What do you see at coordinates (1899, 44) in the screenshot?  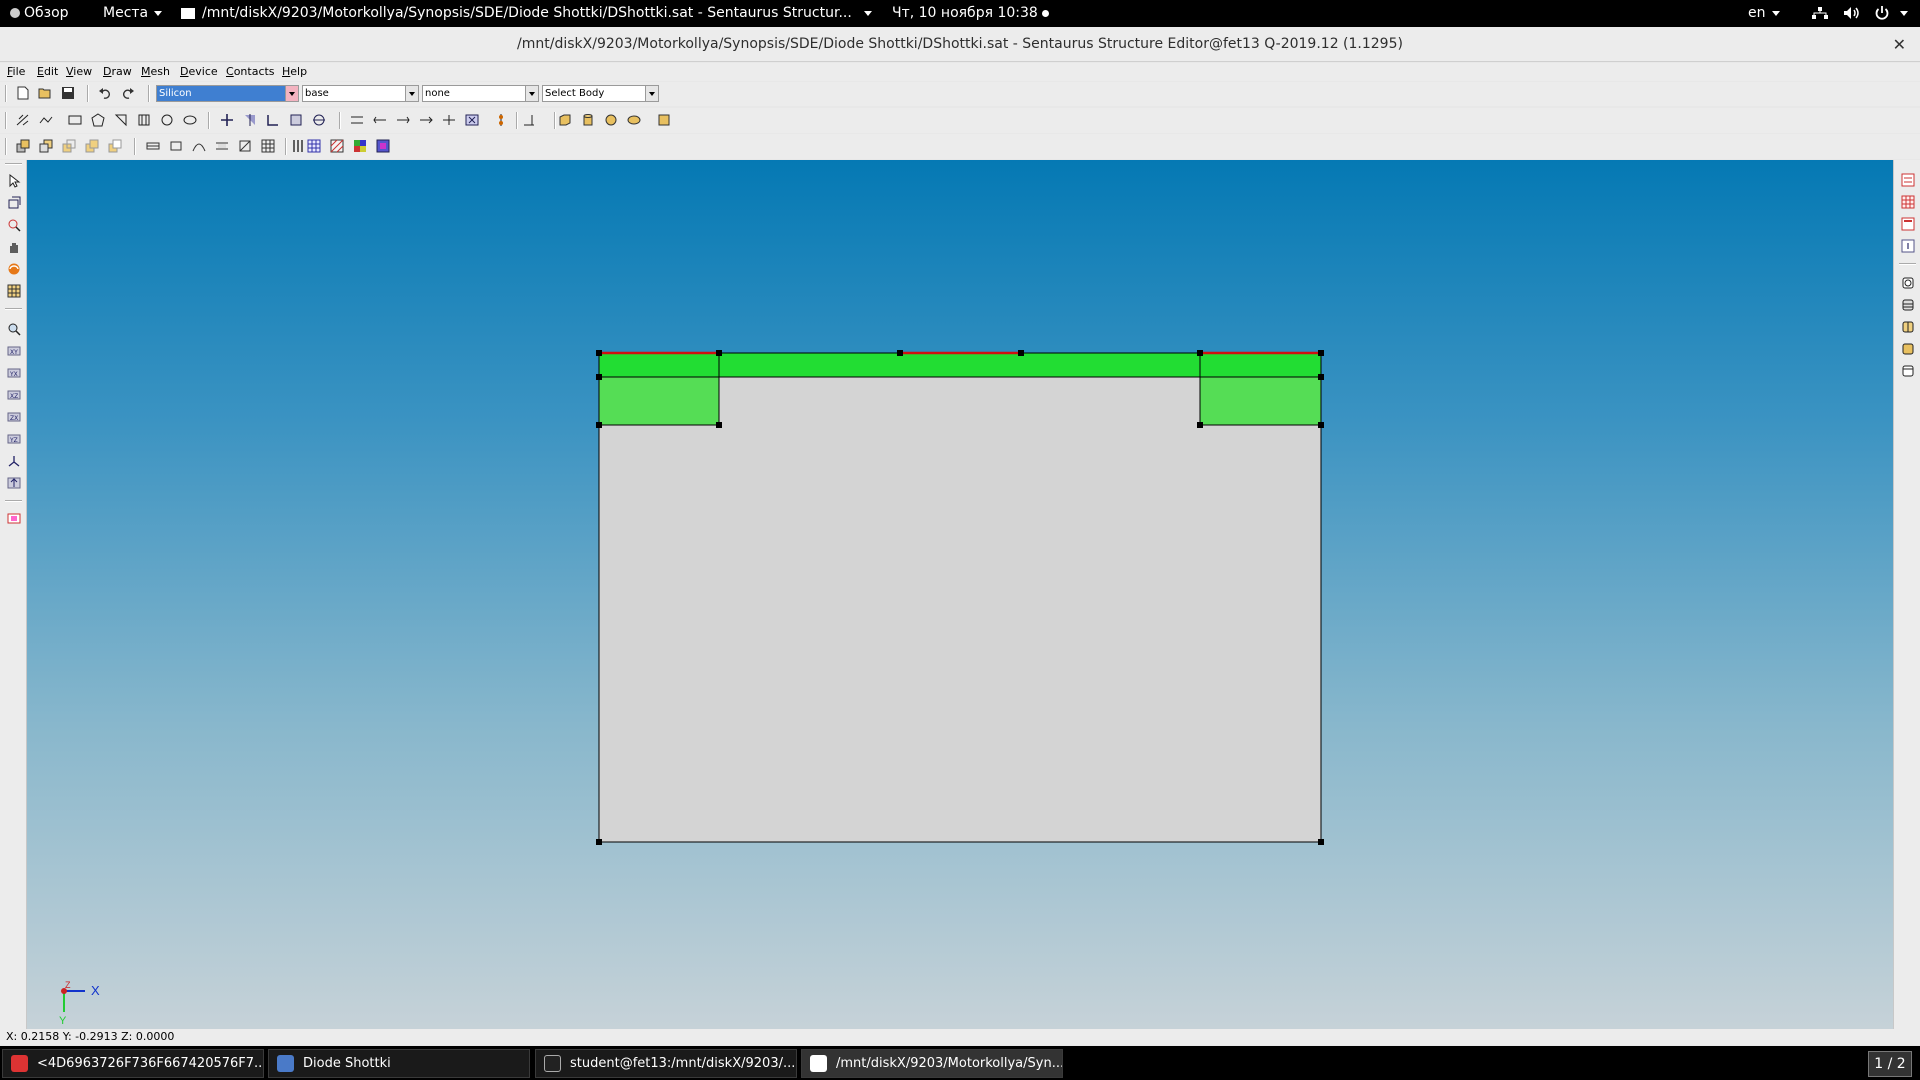 I see `close-button: ✕` at bounding box center [1899, 44].